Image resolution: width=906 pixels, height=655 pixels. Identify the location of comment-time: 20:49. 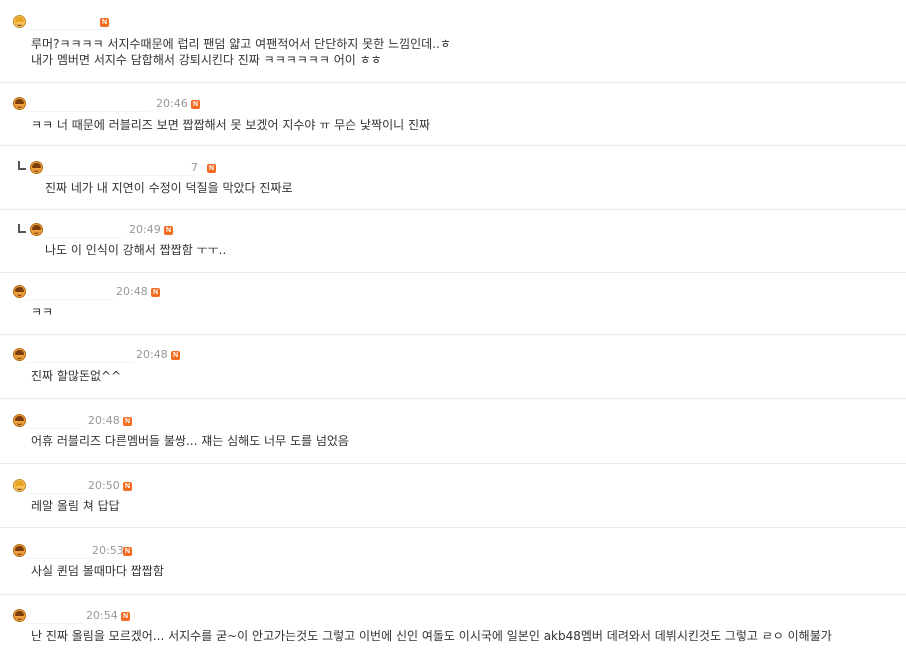
(145, 229).